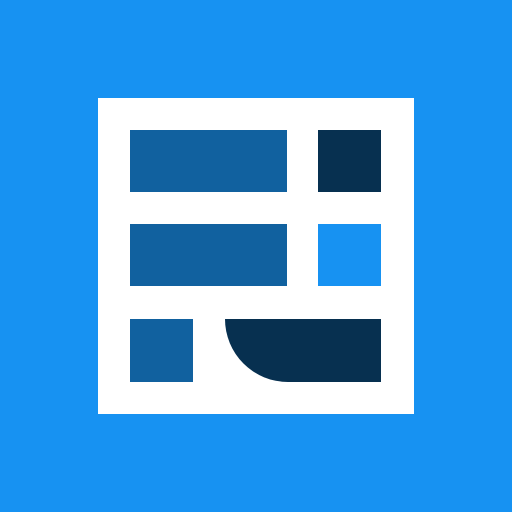 The height and width of the screenshot is (512, 512). Describe the element at coordinates (303, 350) in the screenshot. I see `rounded-cell-row3` at that location.